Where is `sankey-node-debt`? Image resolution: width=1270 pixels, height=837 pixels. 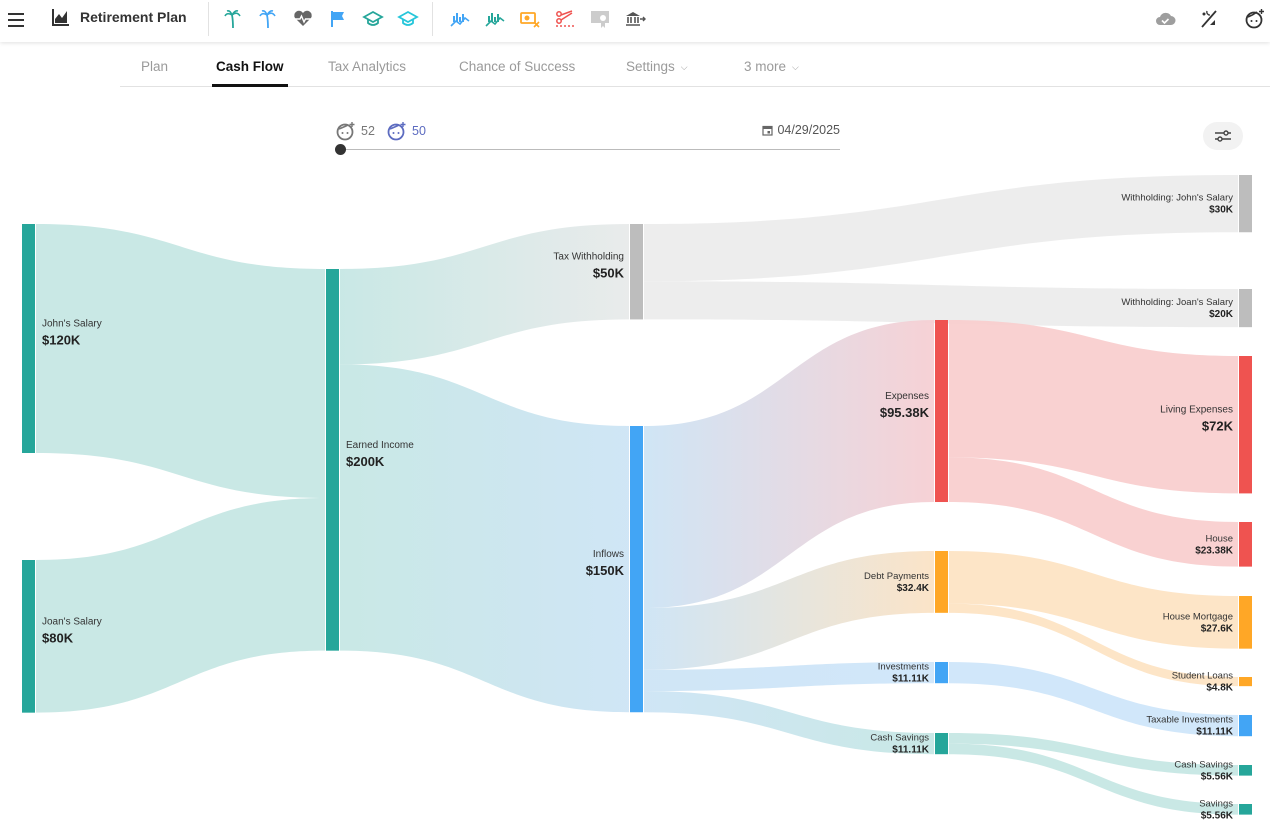
sankey-node-debt is located at coordinates (941, 582).